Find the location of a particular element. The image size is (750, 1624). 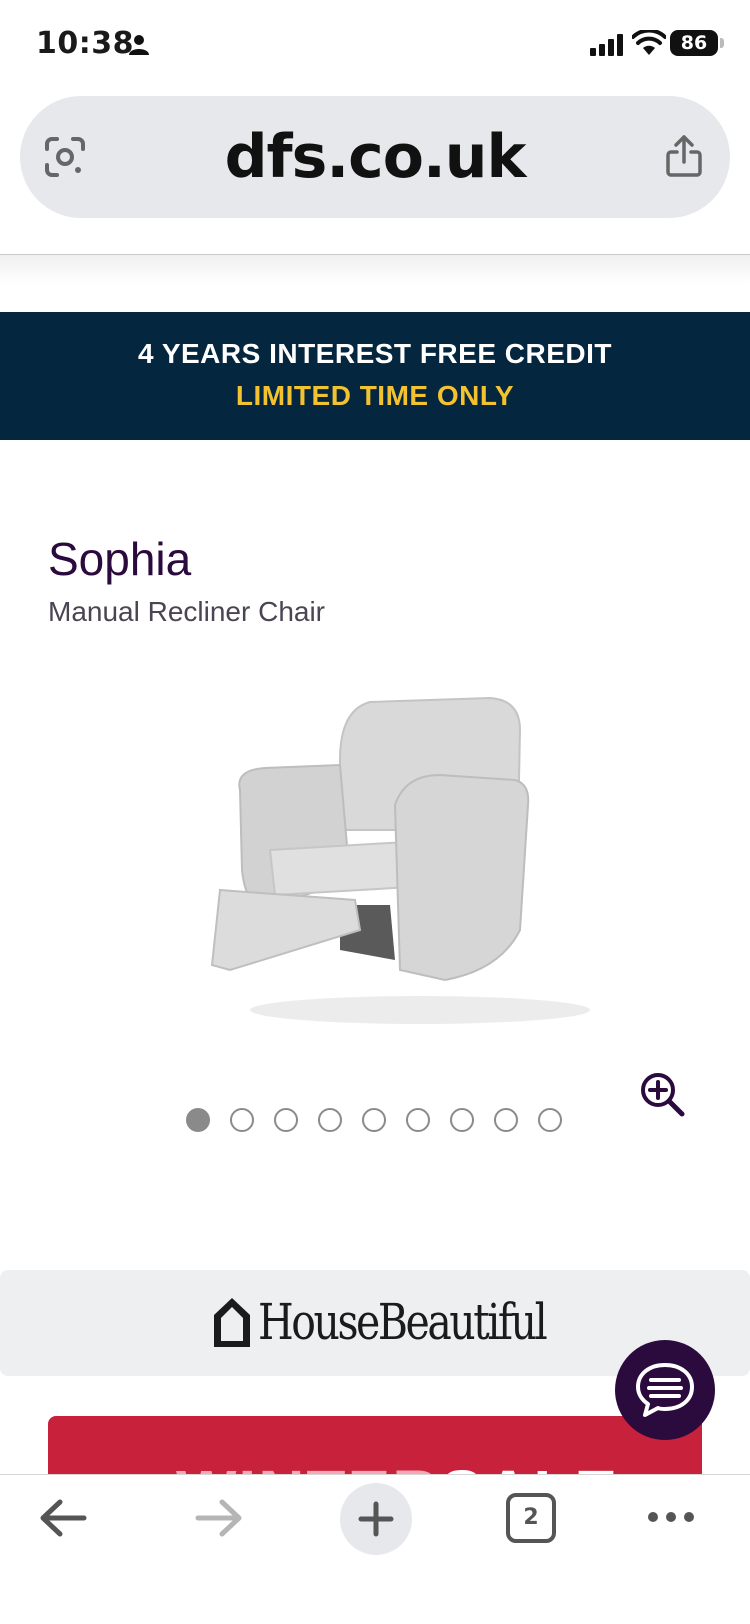

product-type: Manual Recliner Chair is located at coordinates (187, 611).